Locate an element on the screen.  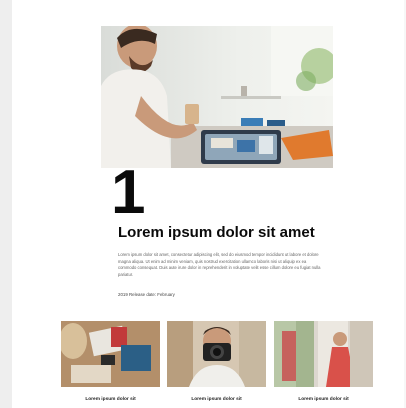
related-caption-2: Lorem ipsum dolor sit is located at coordinates (216, 399).